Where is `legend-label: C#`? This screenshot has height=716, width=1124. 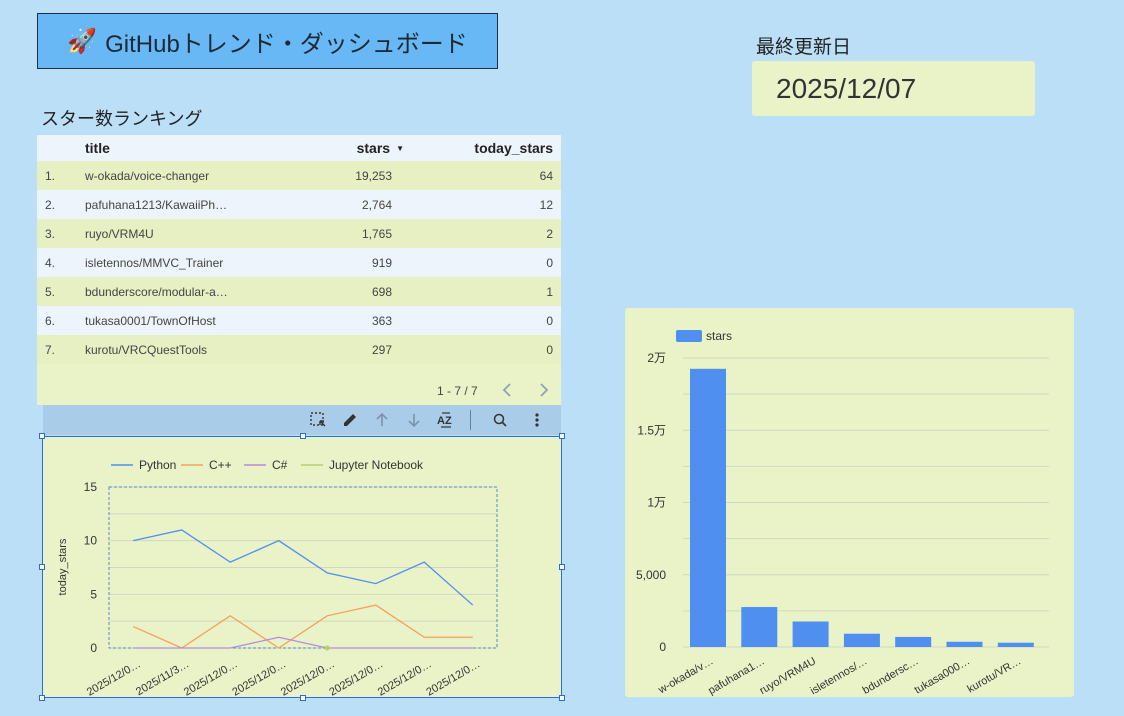
legend-label: C# is located at coordinates (280, 465).